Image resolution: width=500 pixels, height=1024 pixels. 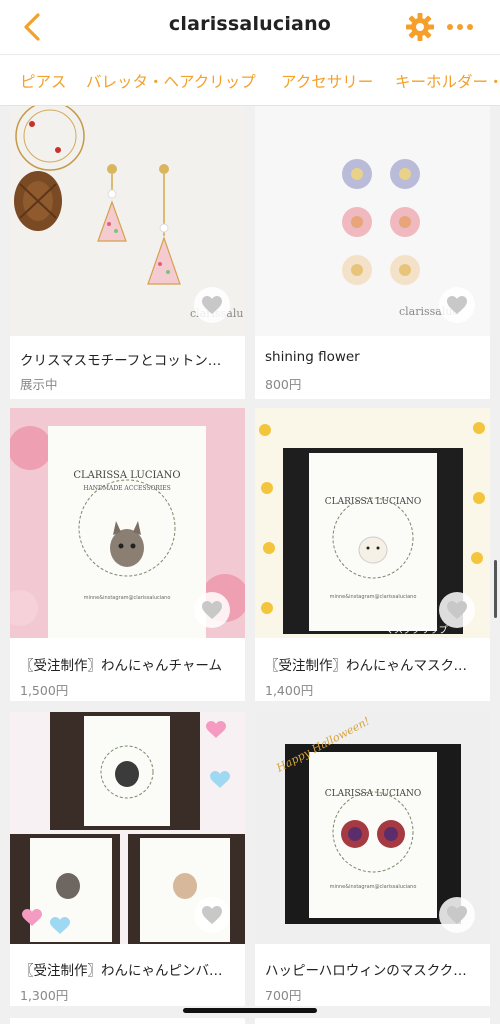 What do you see at coordinates (250, 27) in the screenshot?
I see `app-header: clarissaluciano` at bounding box center [250, 27].